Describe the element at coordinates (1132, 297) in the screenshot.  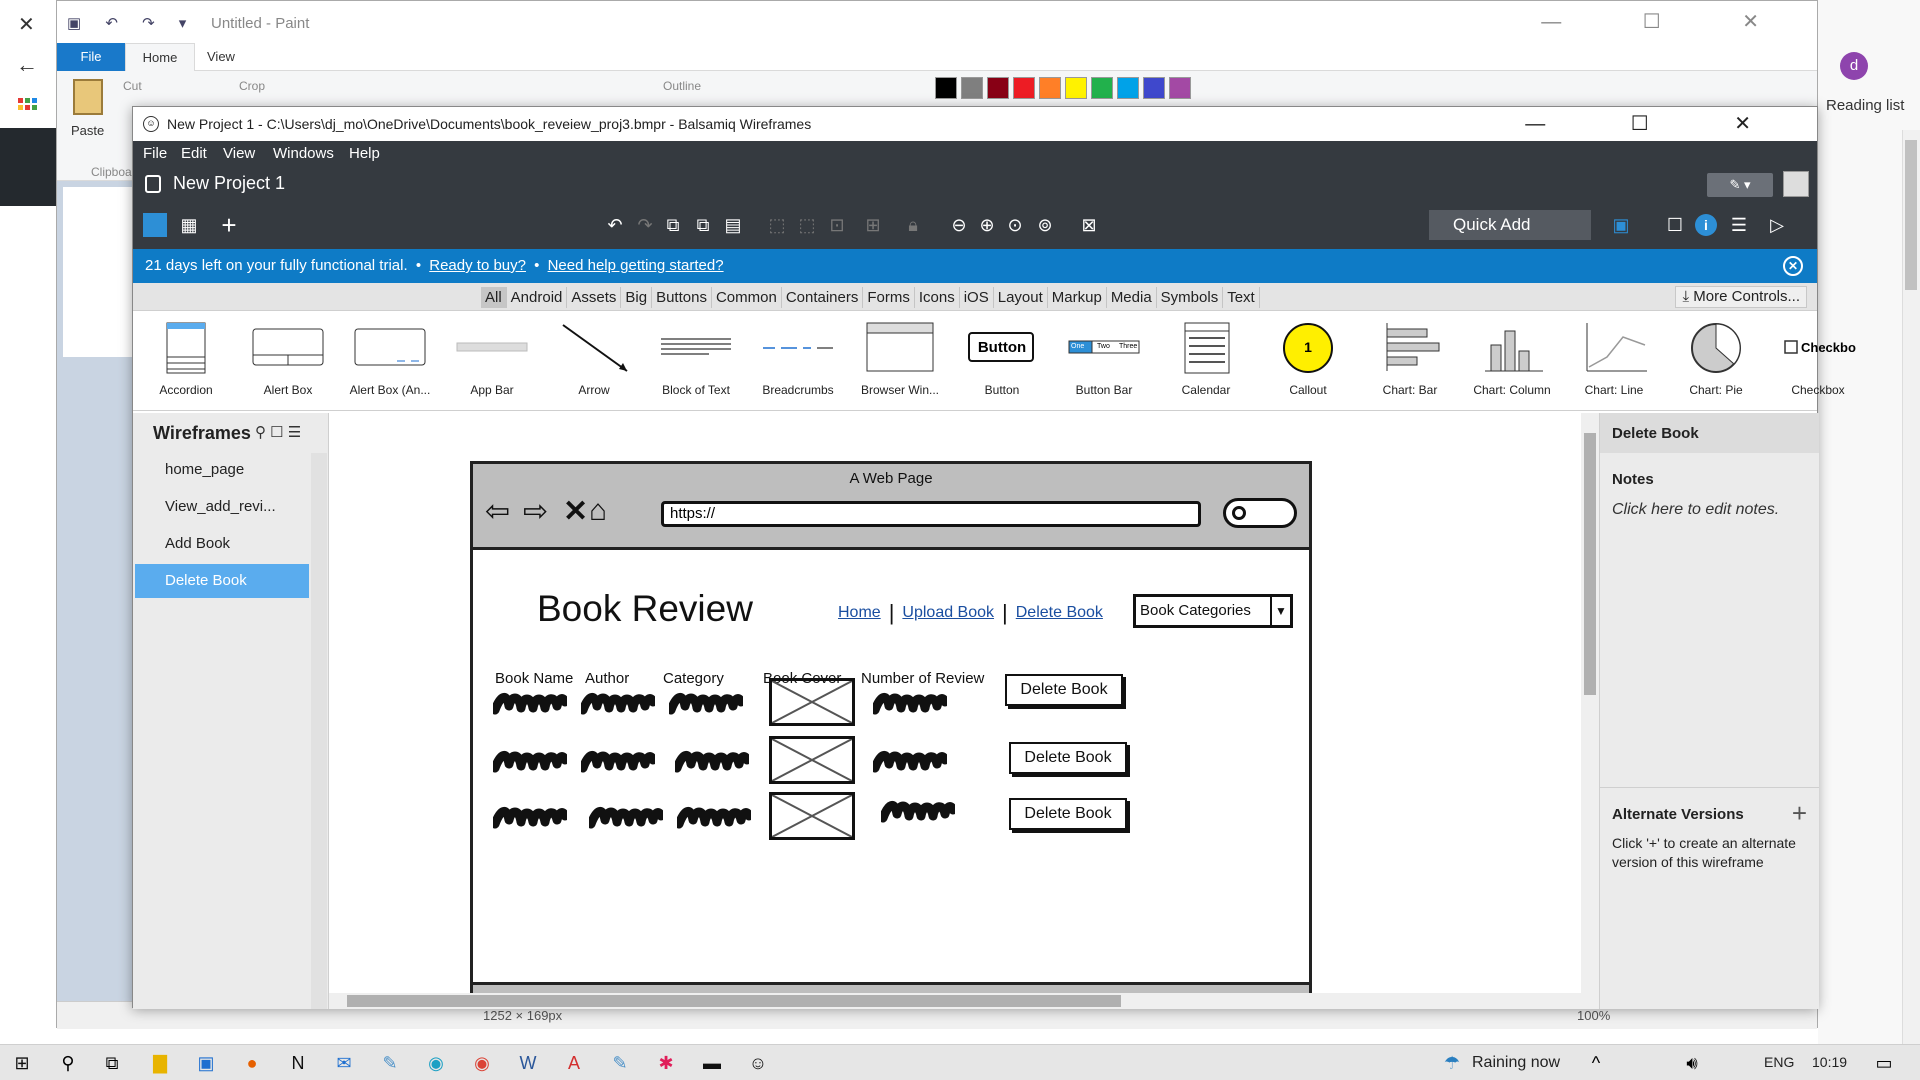
I see `category-tab-media: Media` at that location.